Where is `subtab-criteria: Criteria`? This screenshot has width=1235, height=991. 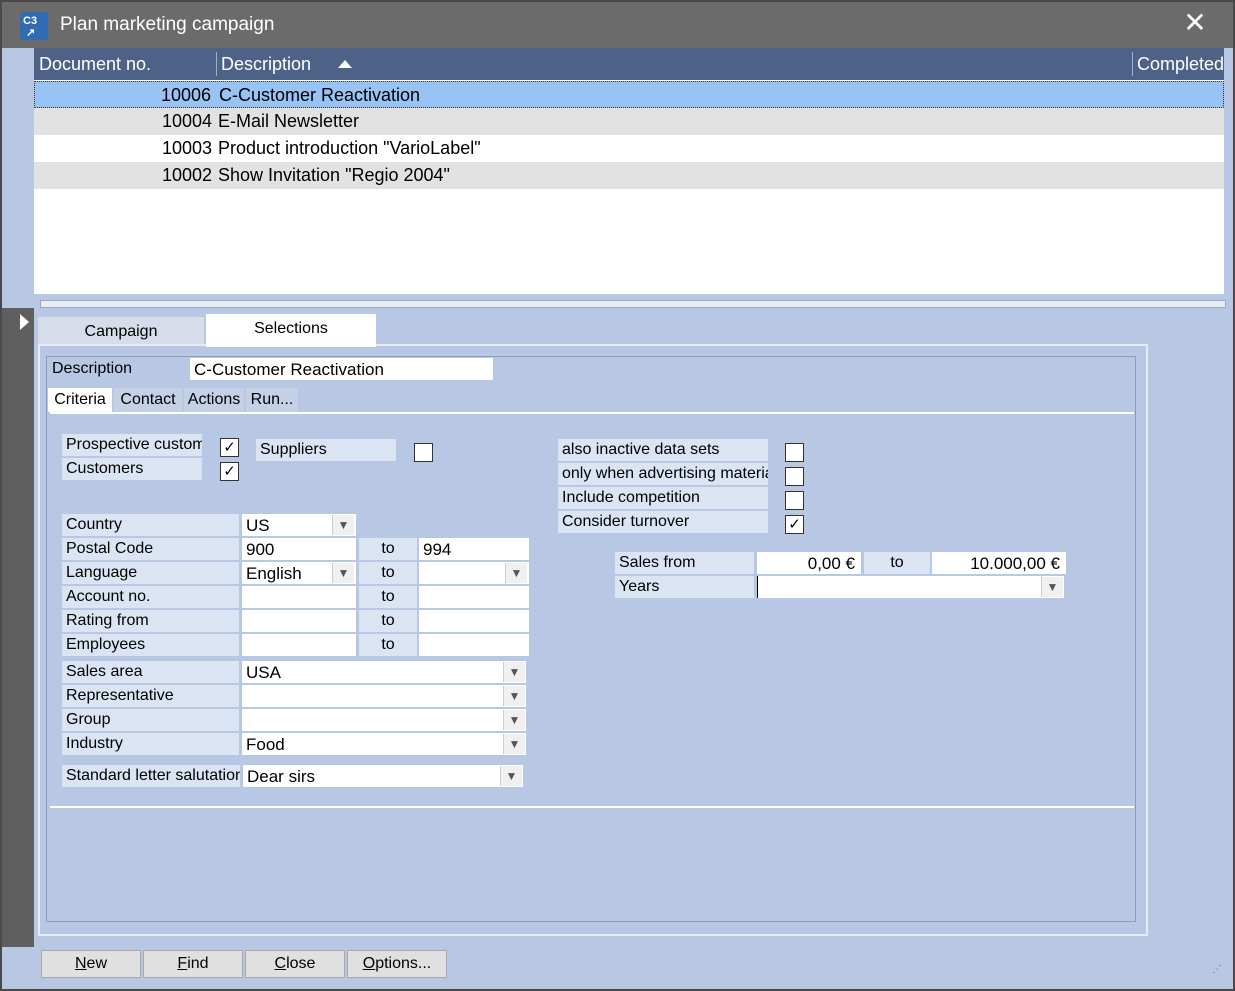
subtab-criteria: Criteria is located at coordinates (80, 400).